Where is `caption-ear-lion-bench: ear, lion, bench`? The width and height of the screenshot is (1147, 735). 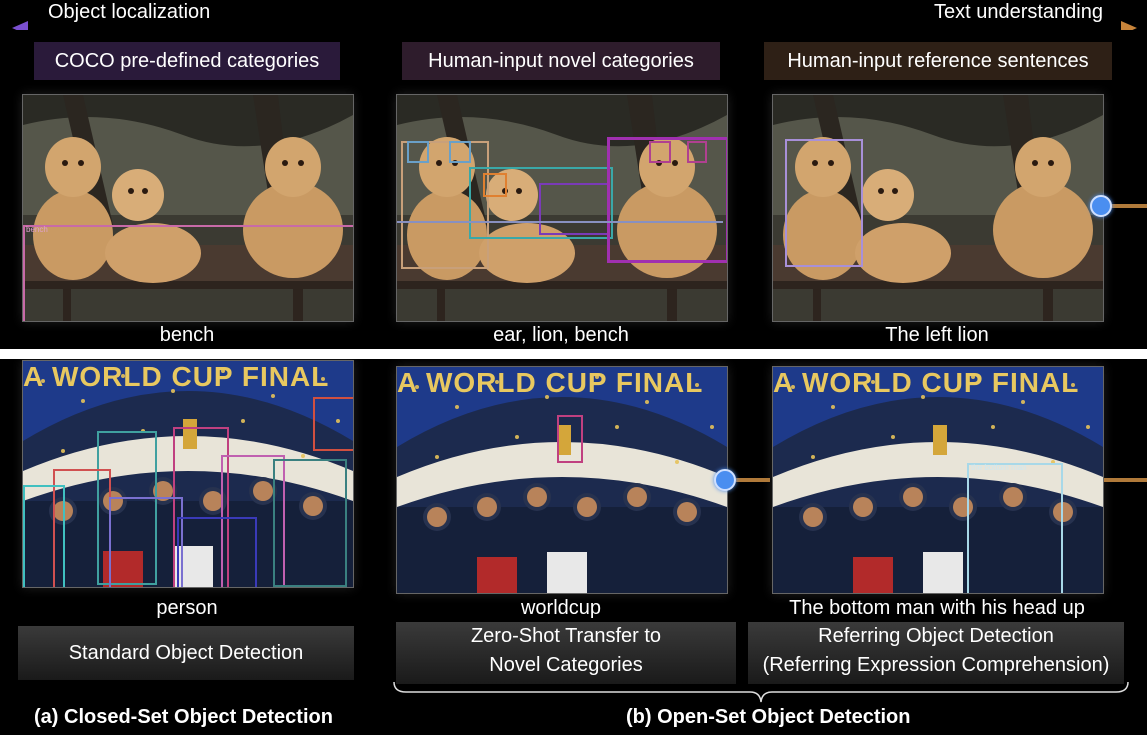 caption-ear-lion-bench: ear, lion, bench is located at coordinates (561, 335).